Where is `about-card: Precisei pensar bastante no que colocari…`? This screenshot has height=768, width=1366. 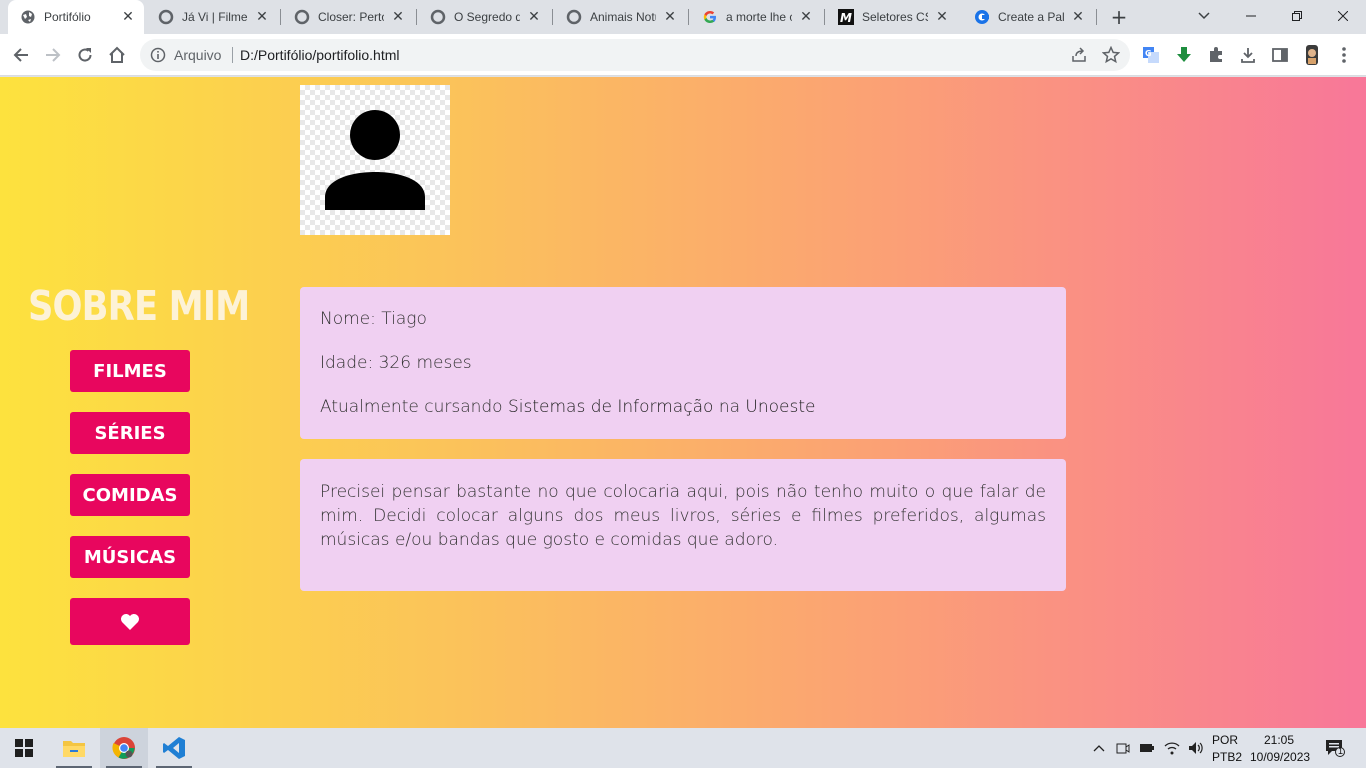 about-card: Precisei pensar bastante no que colocari… is located at coordinates (683, 525).